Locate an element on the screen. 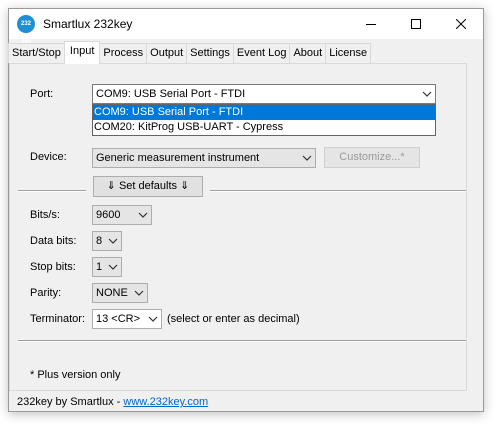 The width and height of the screenshot is (504, 436). tab-settings: Settings is located at coordinates (210, 53).